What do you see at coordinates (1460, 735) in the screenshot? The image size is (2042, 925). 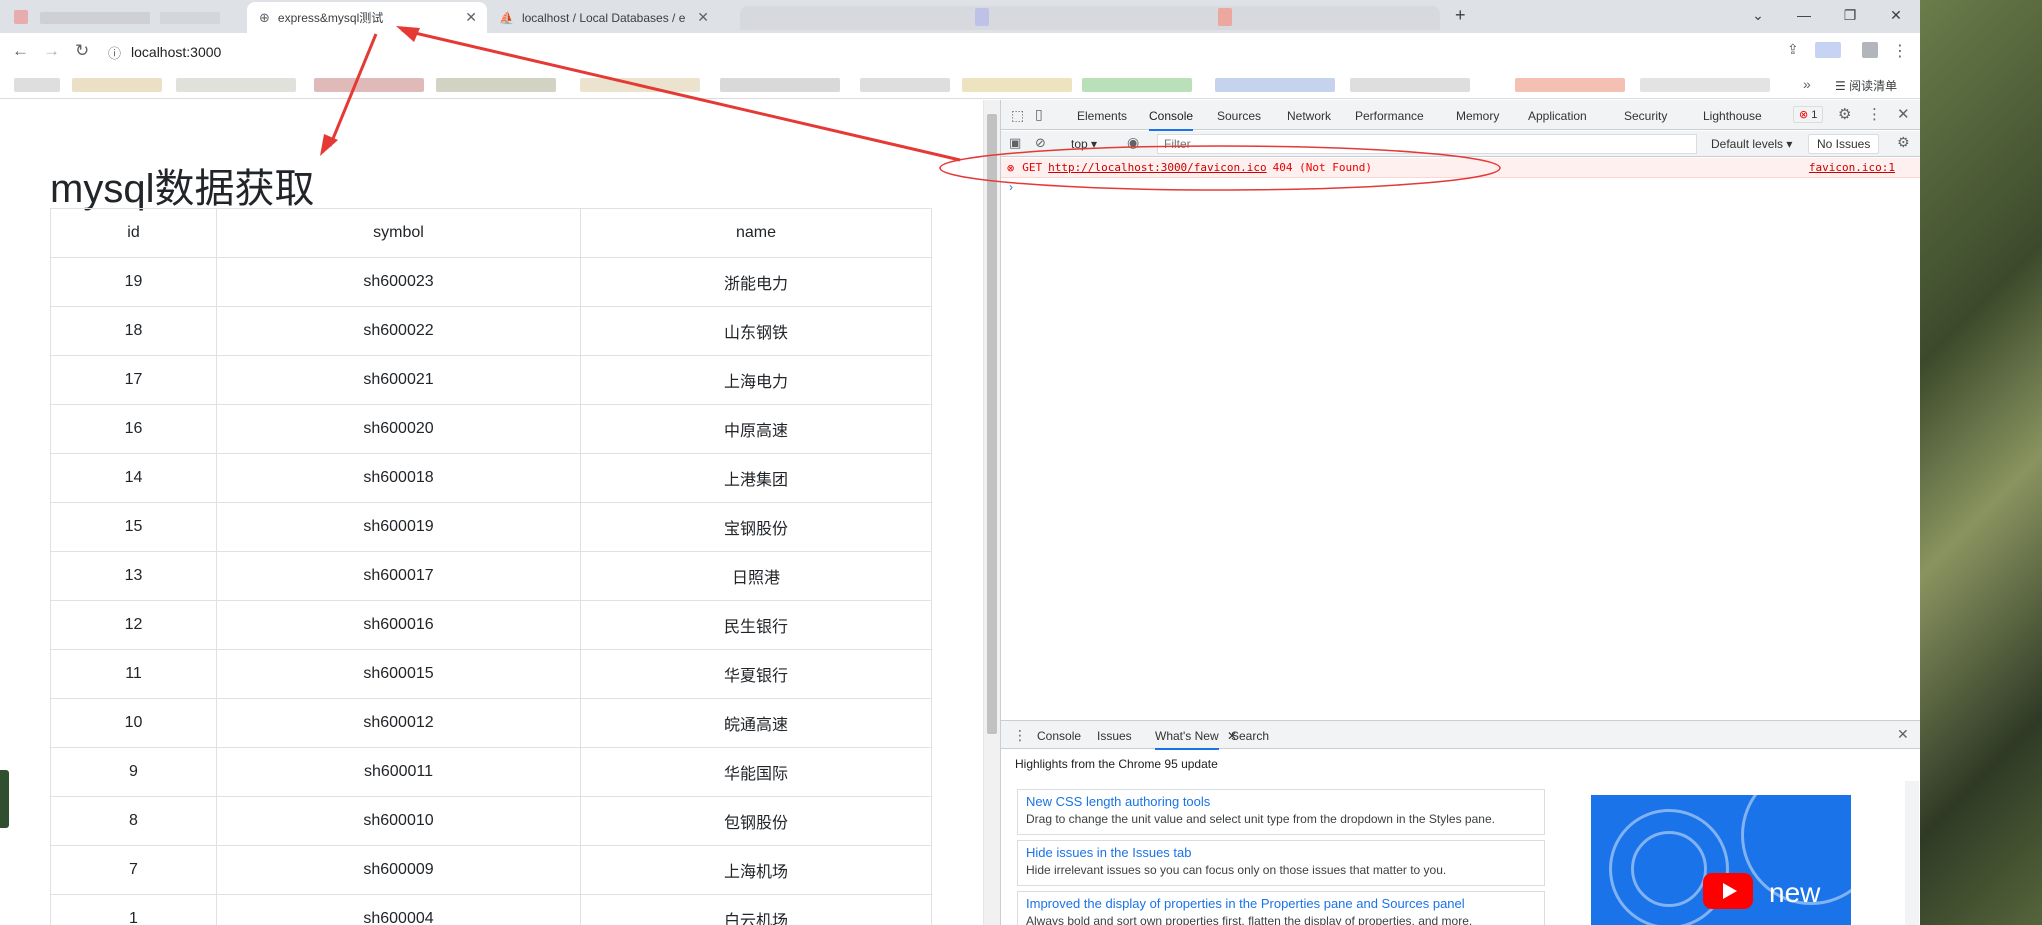 I see `drawer-tabbar: ⋮ Console Issues What's New ✕ Search ✕` at bounding box center [1460, 735].